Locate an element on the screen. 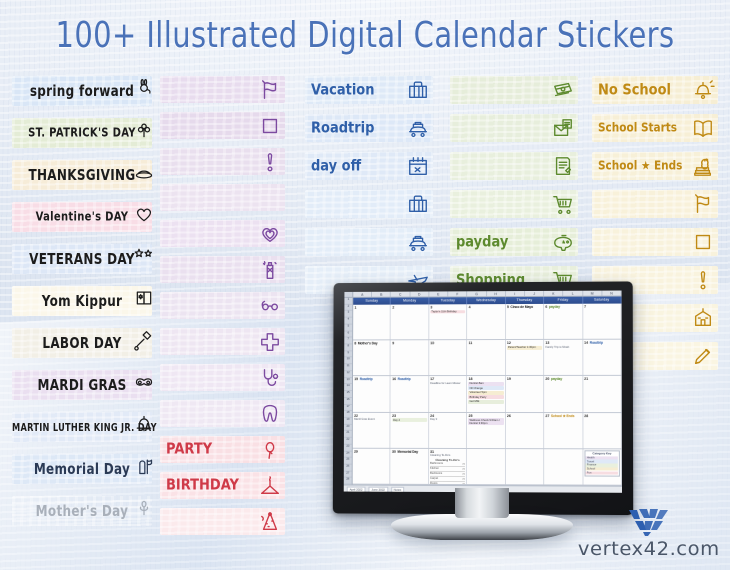 Image resolution: width=730 pixels, height=570 pixels. calendar-event: Day 3 is located at coordinates (447, 419).